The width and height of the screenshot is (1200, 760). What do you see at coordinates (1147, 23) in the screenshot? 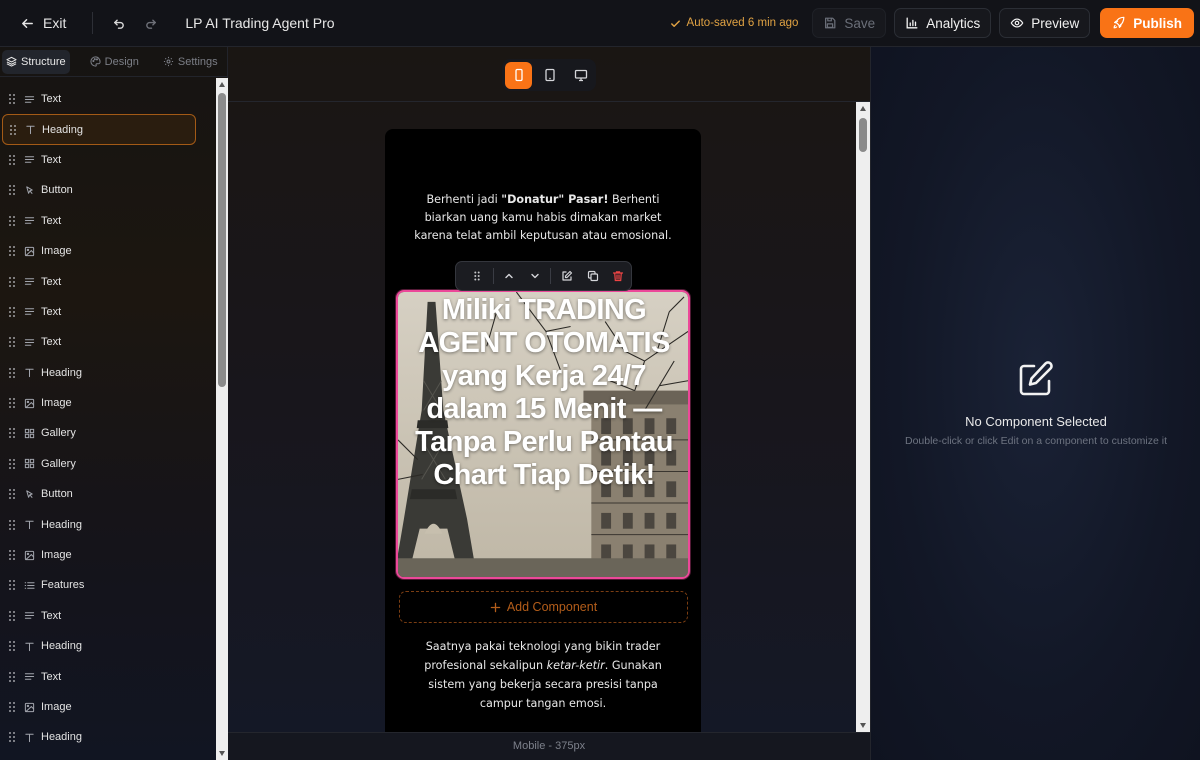
I see `publish-button: Publish` at bounding box center [1147, 23].